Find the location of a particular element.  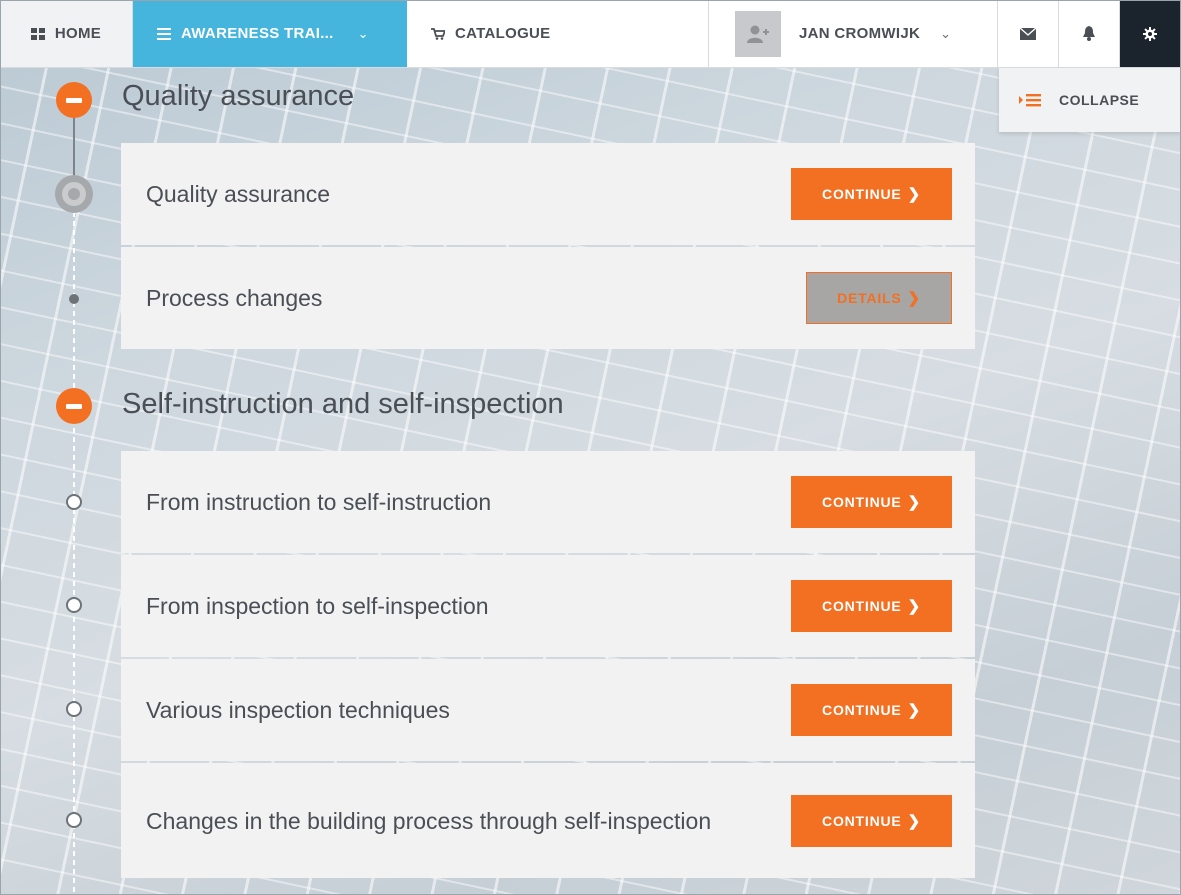

section-title: Self-instruction and self-inspection is located at coordinates (343, 404).